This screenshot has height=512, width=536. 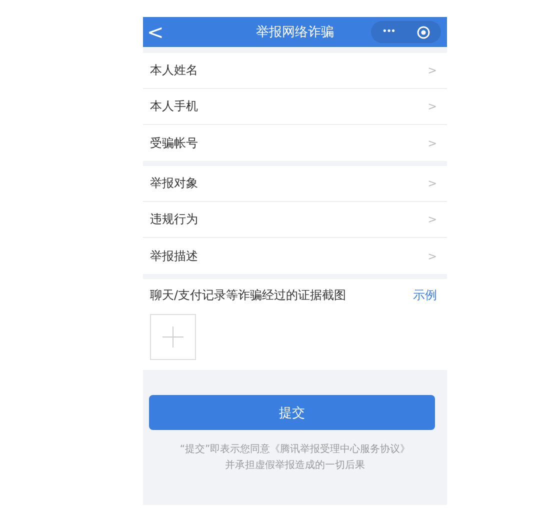 What do you see at coordinates (295, 220) in the screenshot?
I see `form-row: 违规行为 >` at bounding box center [295, 220].